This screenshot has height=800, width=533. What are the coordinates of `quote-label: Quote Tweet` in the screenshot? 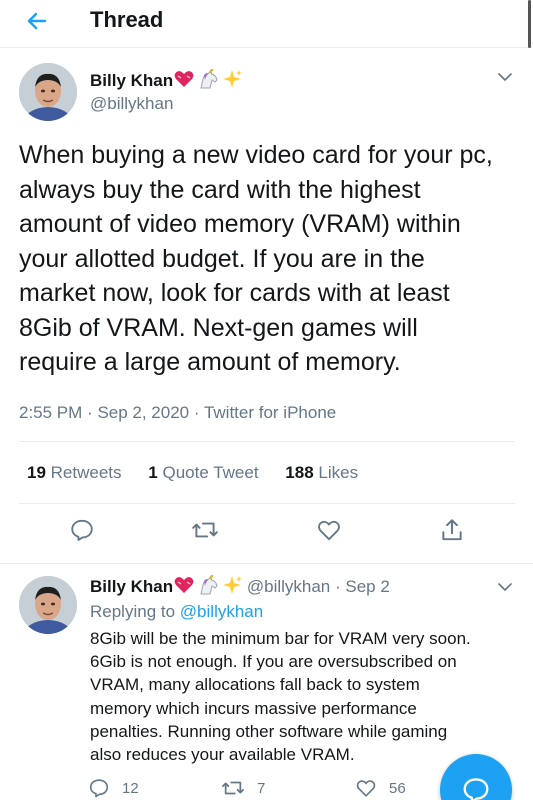 It's located at (210, 472).